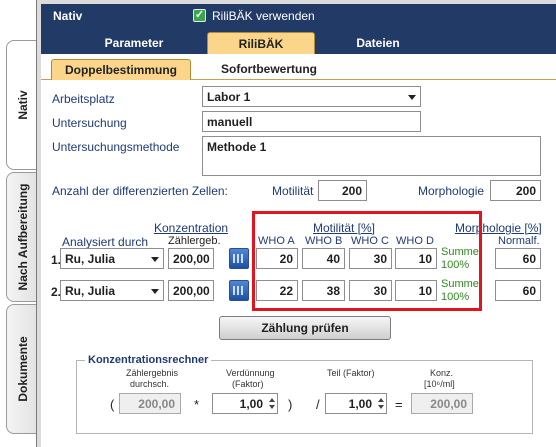  I want to click on normal-field-2: 60, so click(518, 290).